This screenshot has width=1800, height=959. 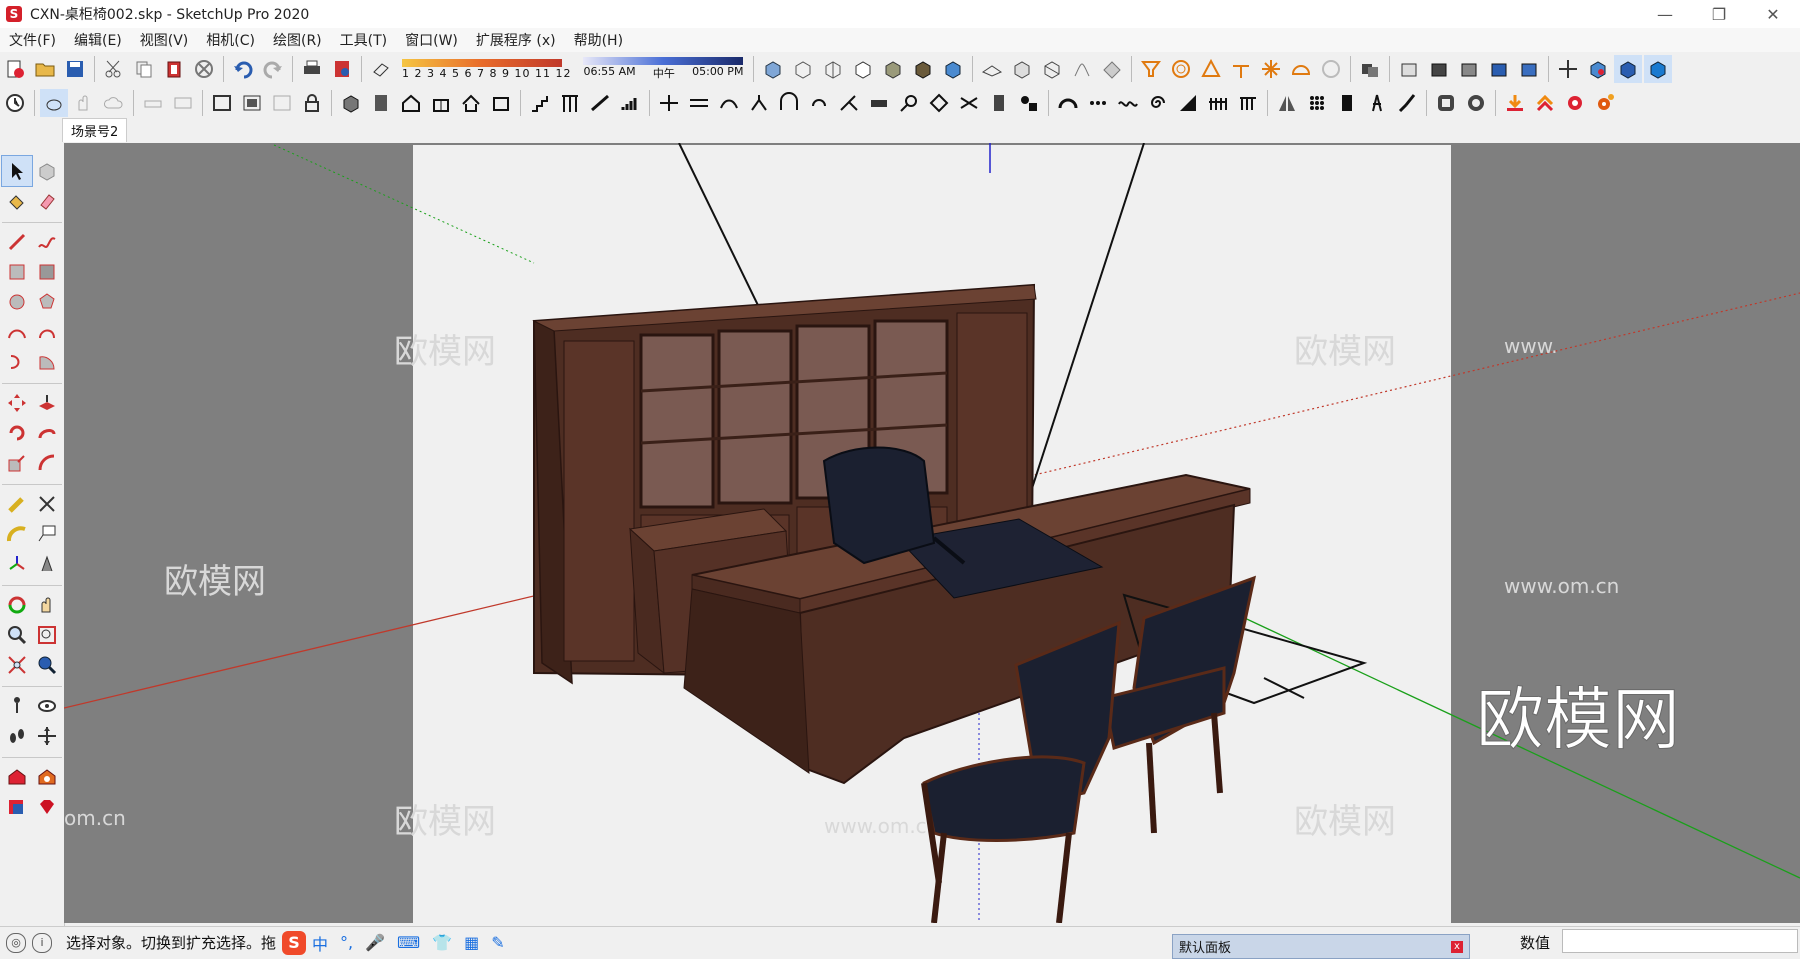 What do you see at coordinates (381, 69) in the screenshot?
I see `shadow-toggle-button` at bounding box center [381, 69].